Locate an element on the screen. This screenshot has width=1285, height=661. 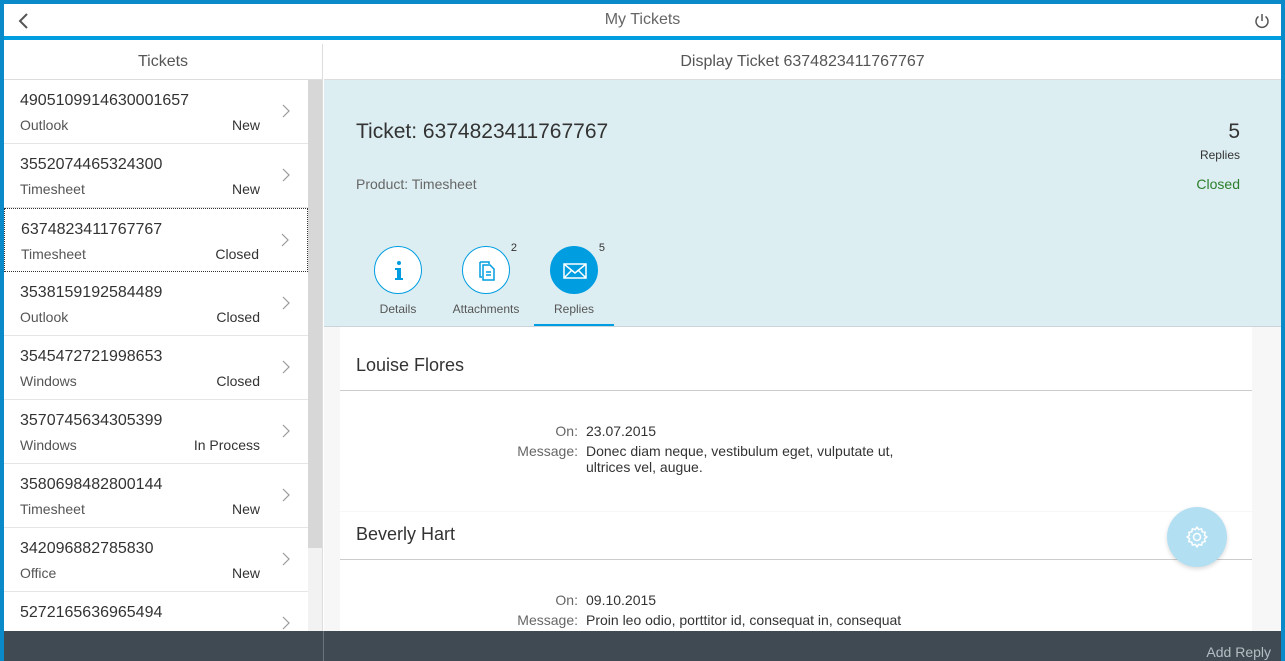
active-tab-indicator is located at coordinates (574, 325).